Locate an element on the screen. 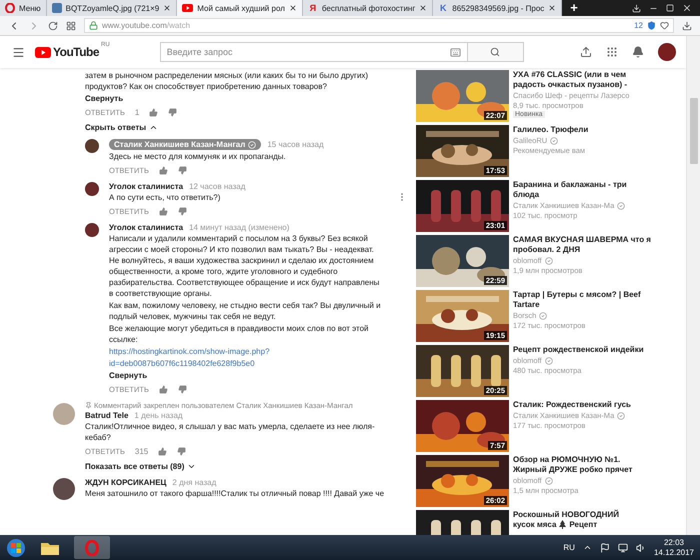 The width and height of the screenshot is (700, 560). scrollbar is located at coordinates (693, 285).